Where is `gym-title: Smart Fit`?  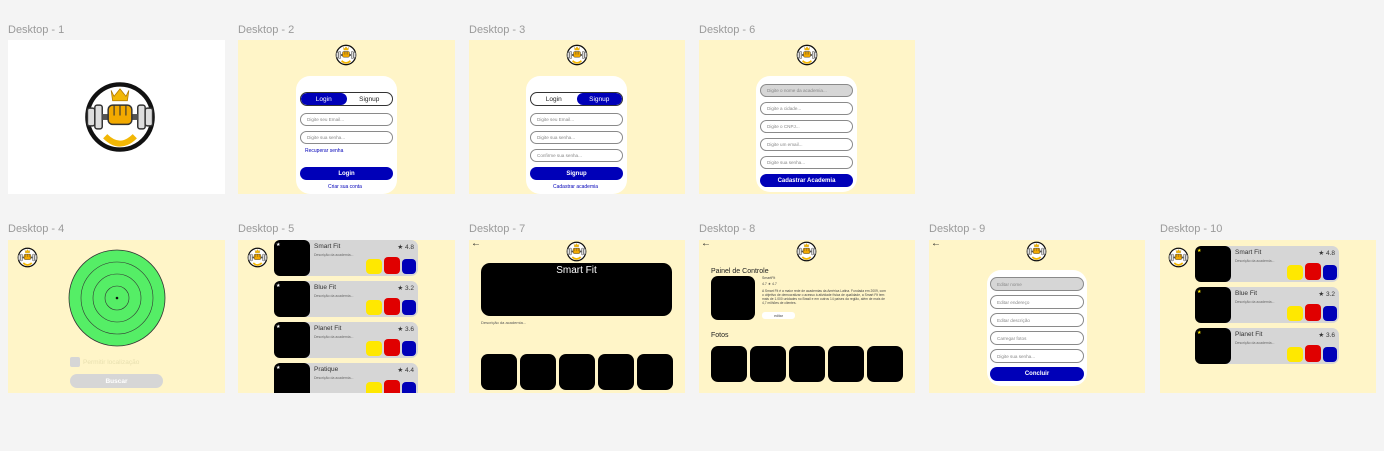
gym-title: Smart Fit is located at coordinates (576, 270).